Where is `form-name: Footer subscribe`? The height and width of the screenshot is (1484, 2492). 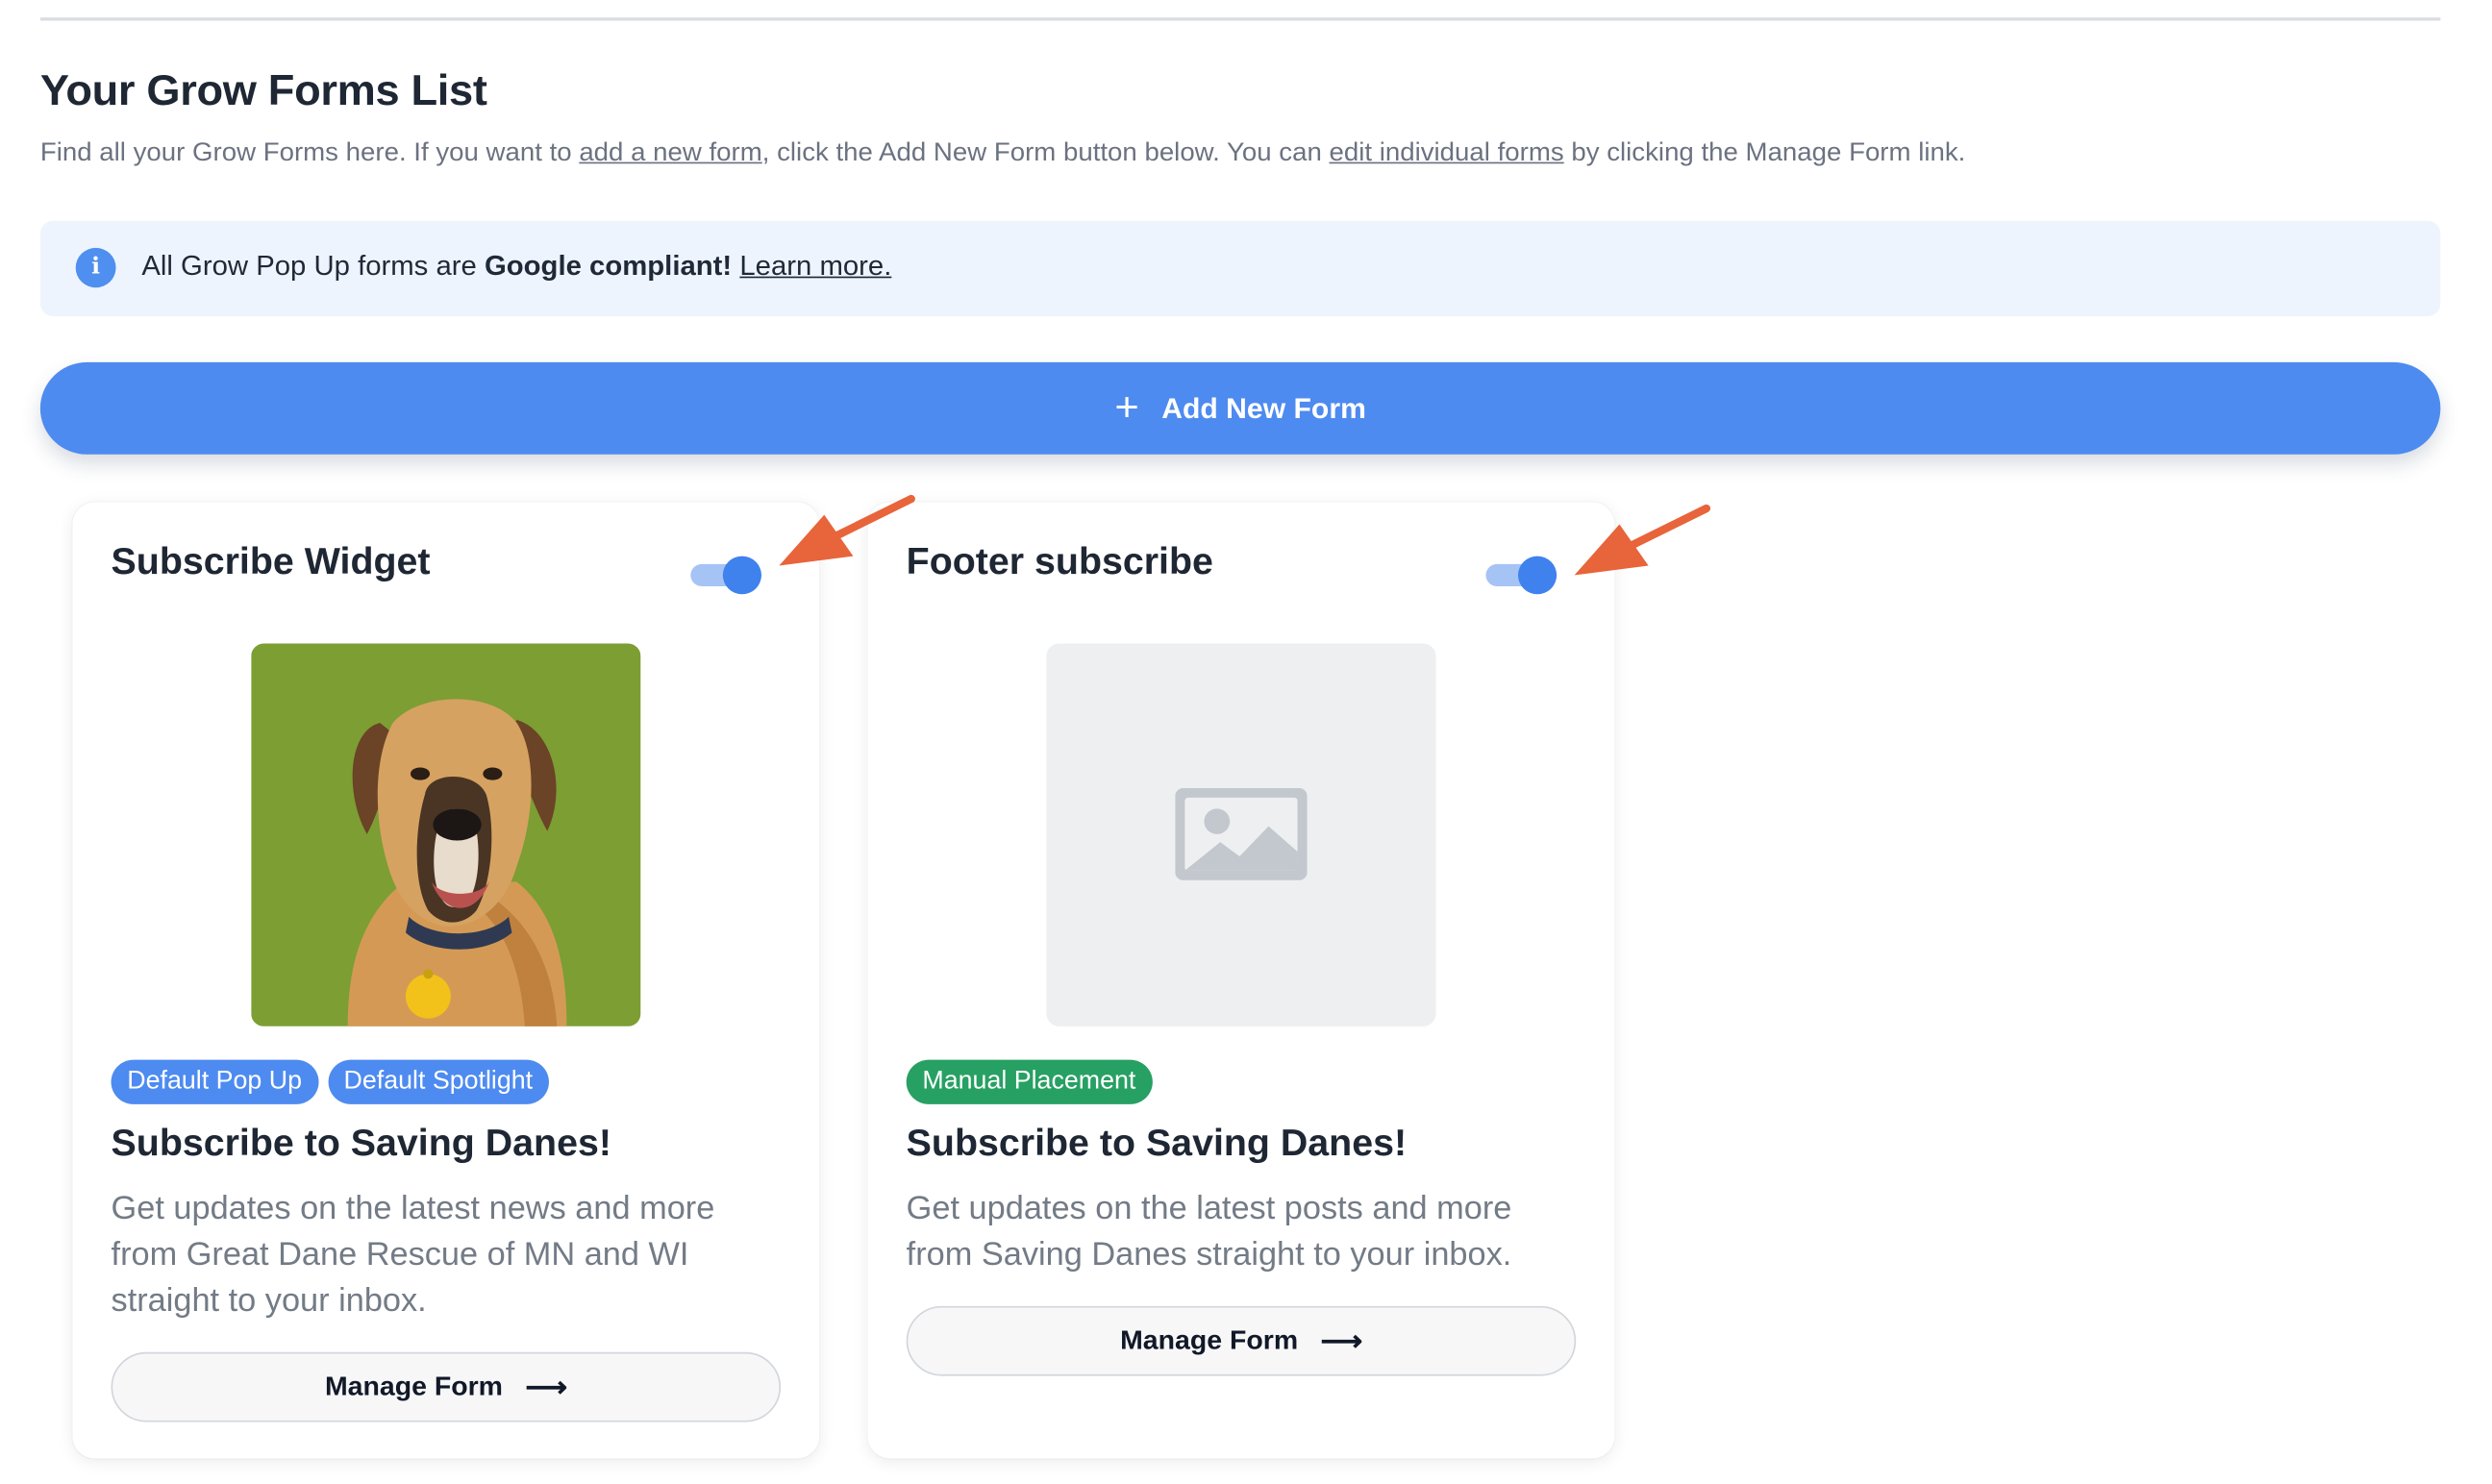
form-name: Footer subscribe is located at coordinates (1059, 561).